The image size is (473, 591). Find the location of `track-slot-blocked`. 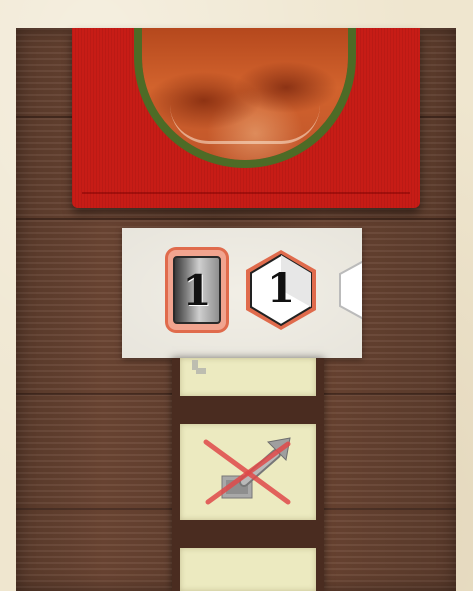

track-slot-blocked is located at coordinates (248, 472).